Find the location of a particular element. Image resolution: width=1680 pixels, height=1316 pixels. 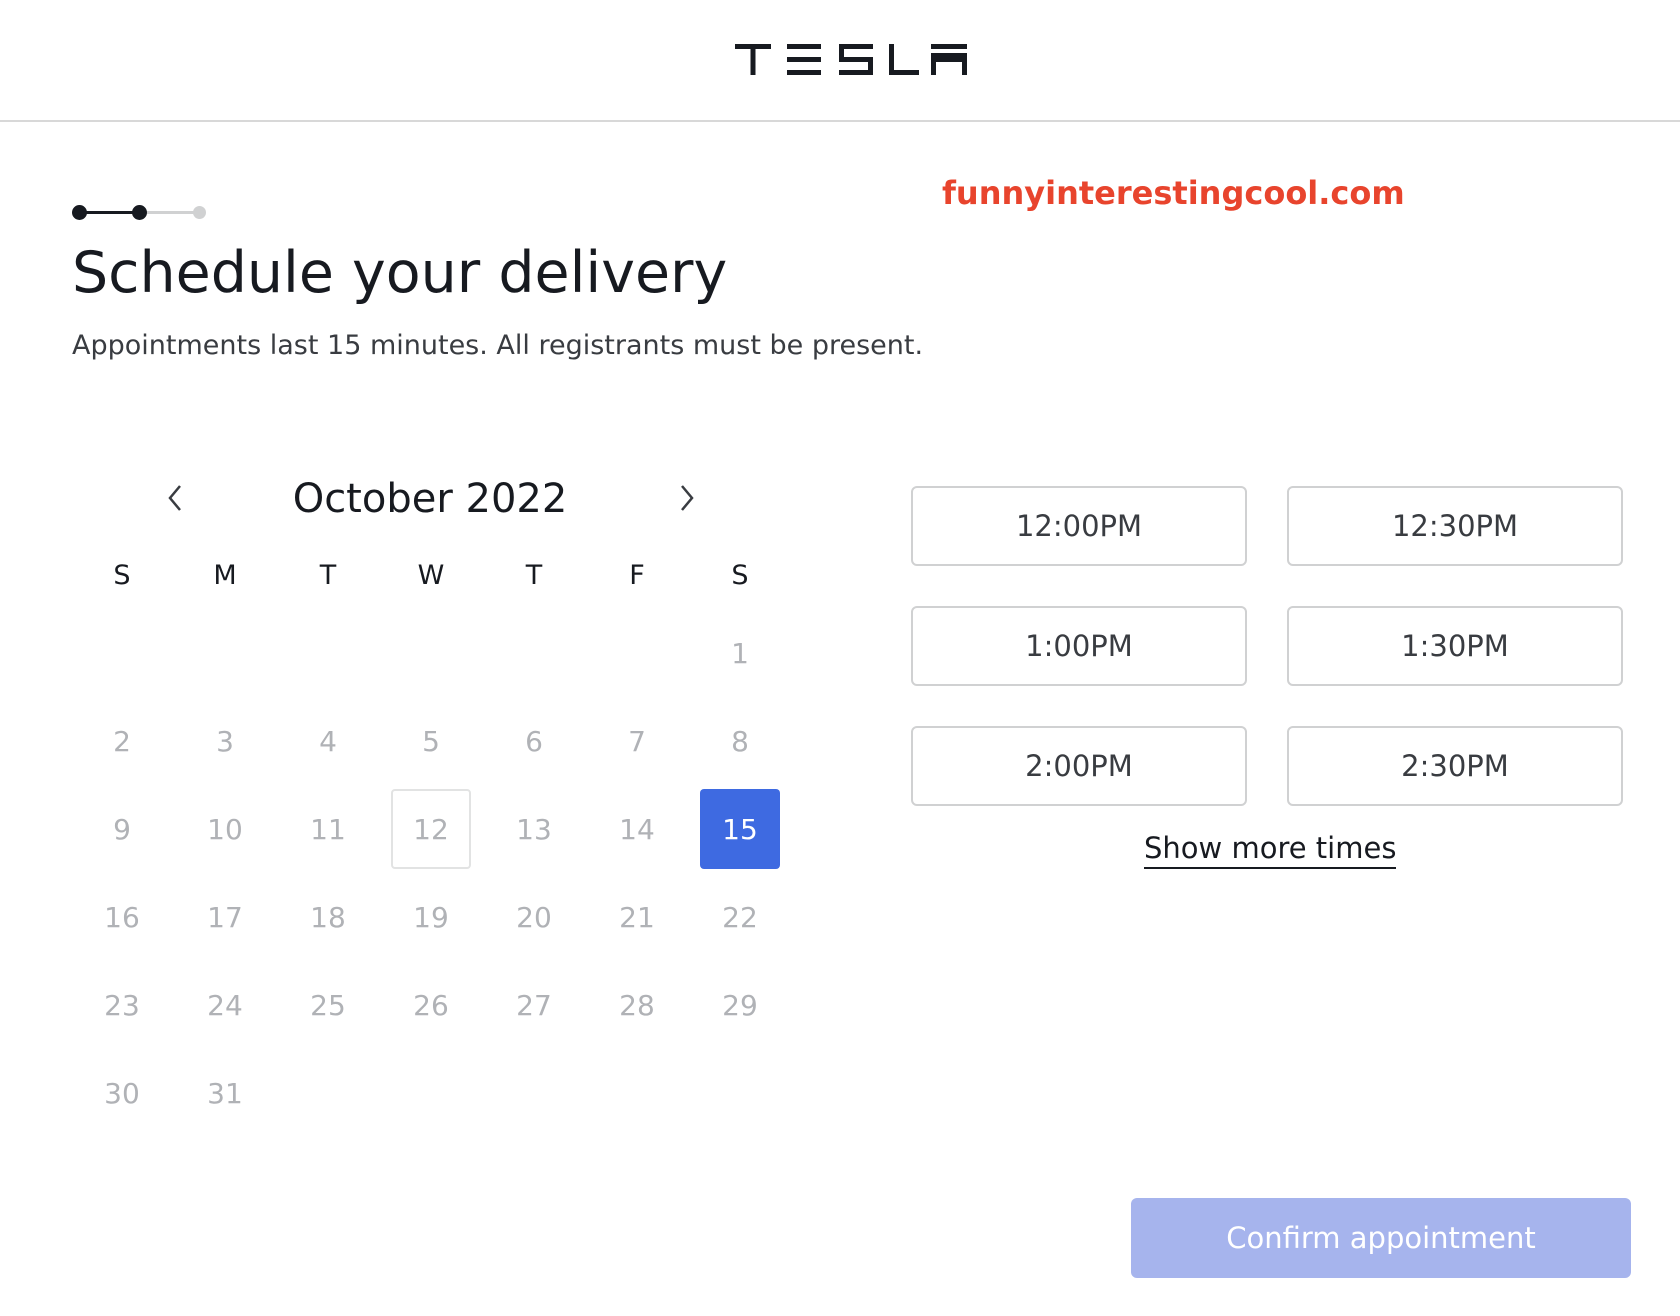

chevron-right-icon is located at coordinates (687, 498).